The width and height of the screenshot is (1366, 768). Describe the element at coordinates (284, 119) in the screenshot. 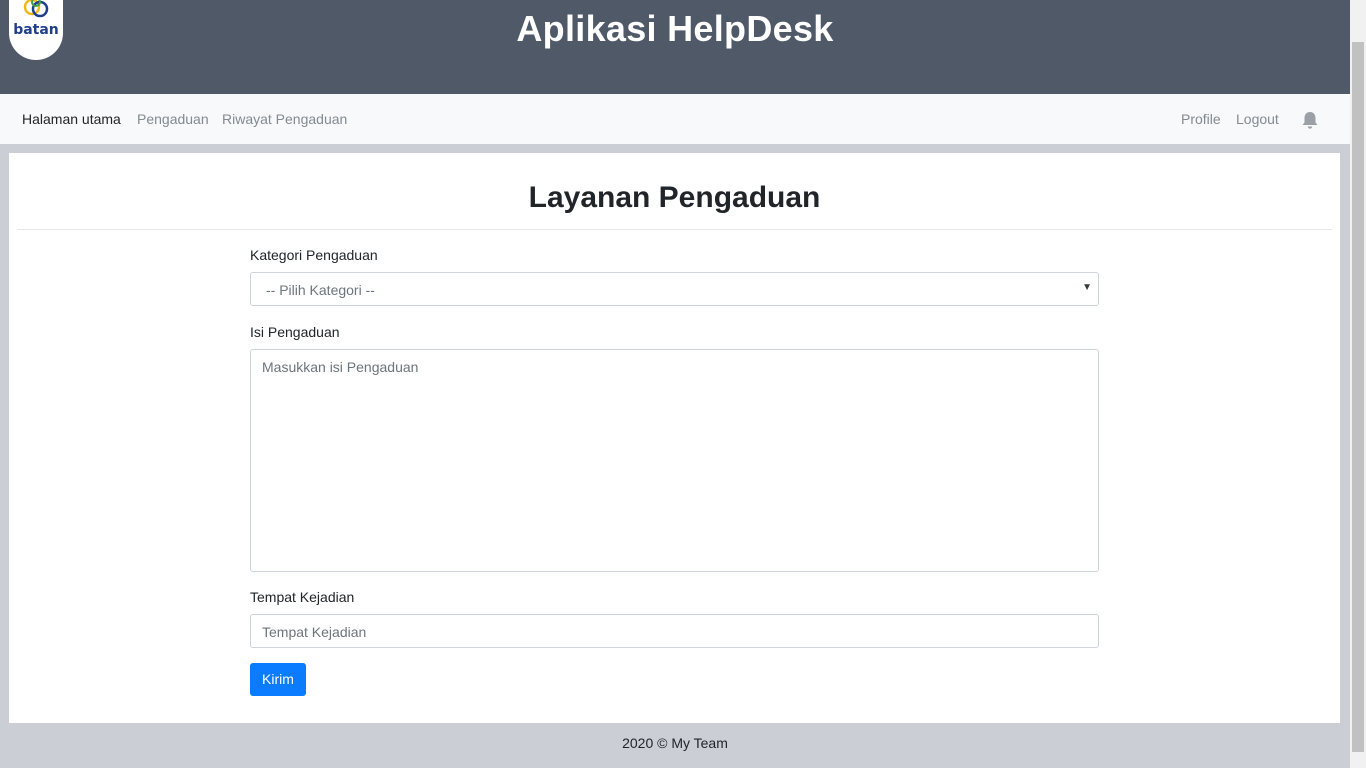

I see `nav-item-riwayat-pengaduan: Riwayat Pengaduan` at that location.